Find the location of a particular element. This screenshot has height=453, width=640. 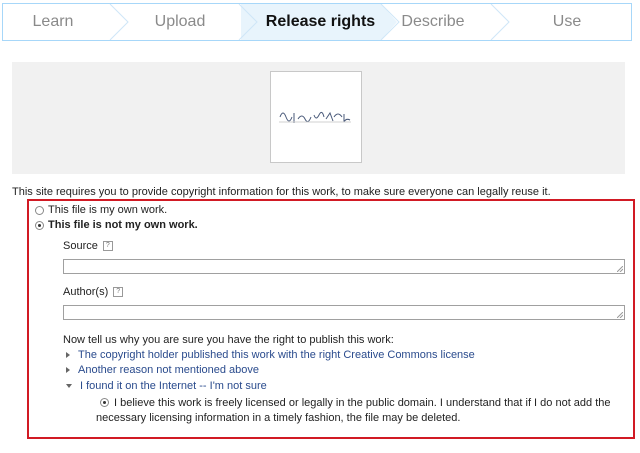

reason-other: Another reason not mentioned above is located at coordinates (162, 370).